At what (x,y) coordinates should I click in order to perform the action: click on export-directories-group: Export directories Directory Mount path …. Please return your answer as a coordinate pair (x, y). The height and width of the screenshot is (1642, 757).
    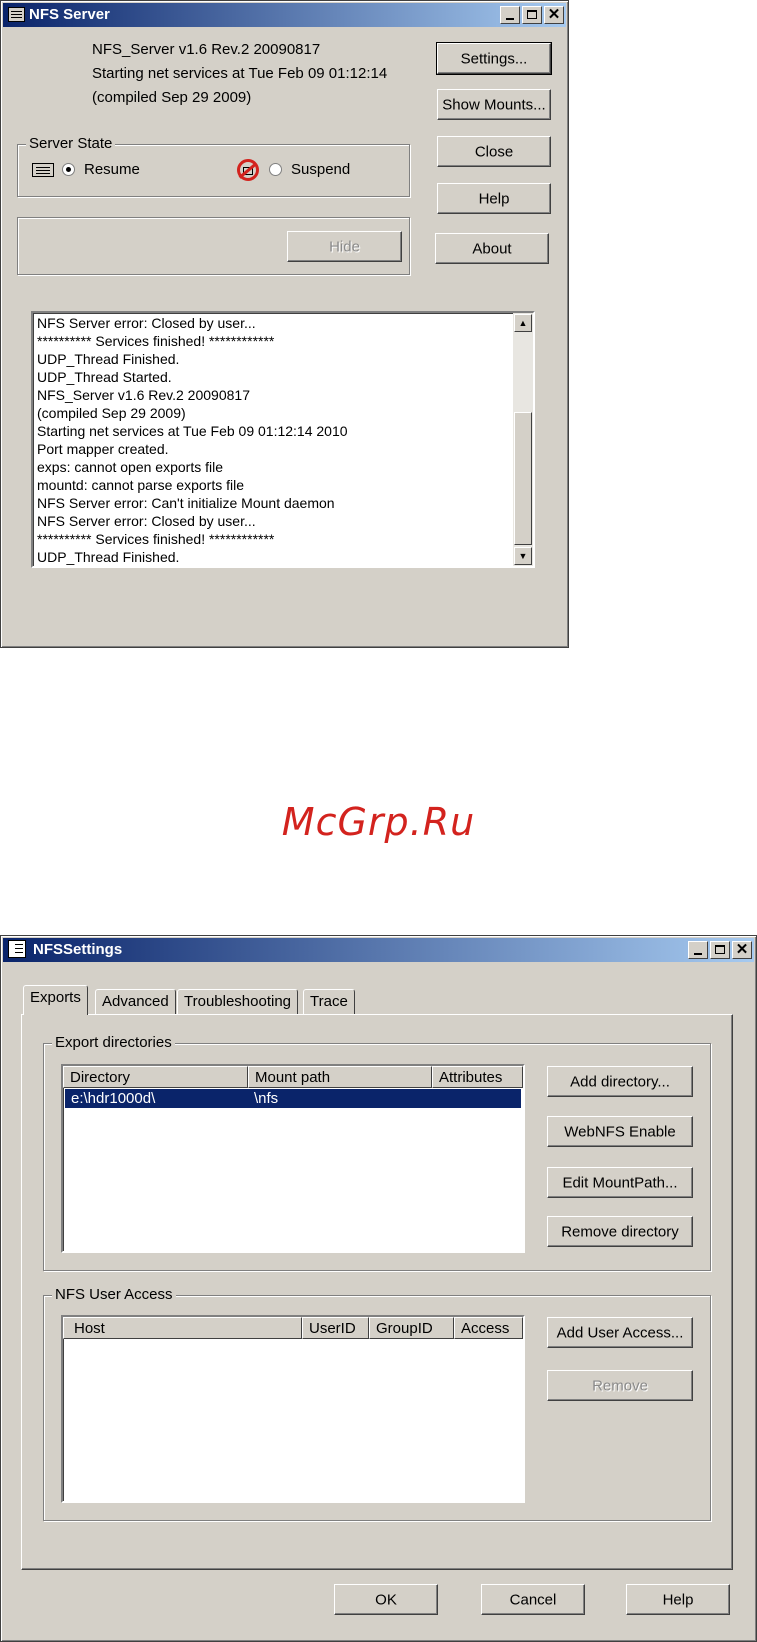
    Looking at the image, I should click on (377, 1152).